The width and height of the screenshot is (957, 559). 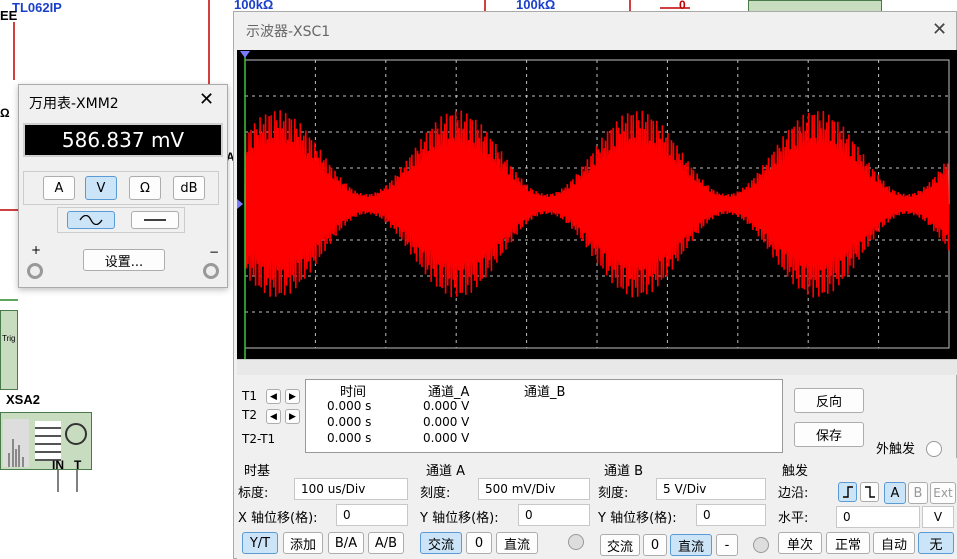 What do you see at coordinates (613, 493) in the screenshot?
I see `channel-b-scale-label: 刻度:` at bounding box center [613, 493].